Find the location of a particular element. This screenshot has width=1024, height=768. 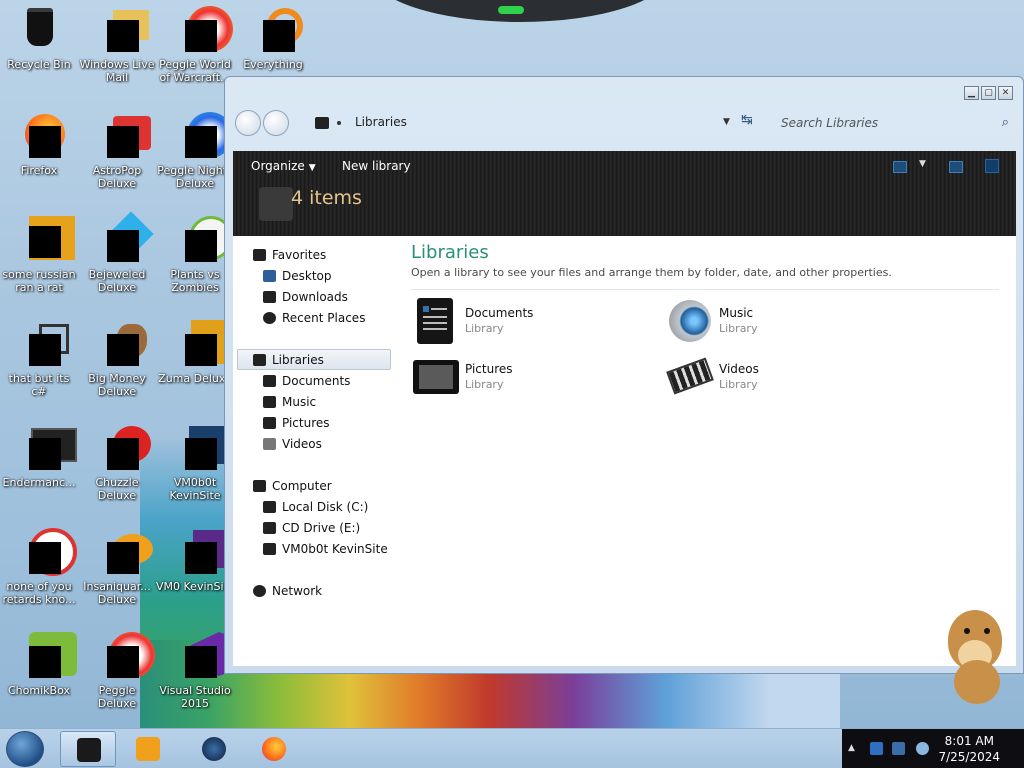

maximize-button: ▢ is located at coordinates (988, 93).